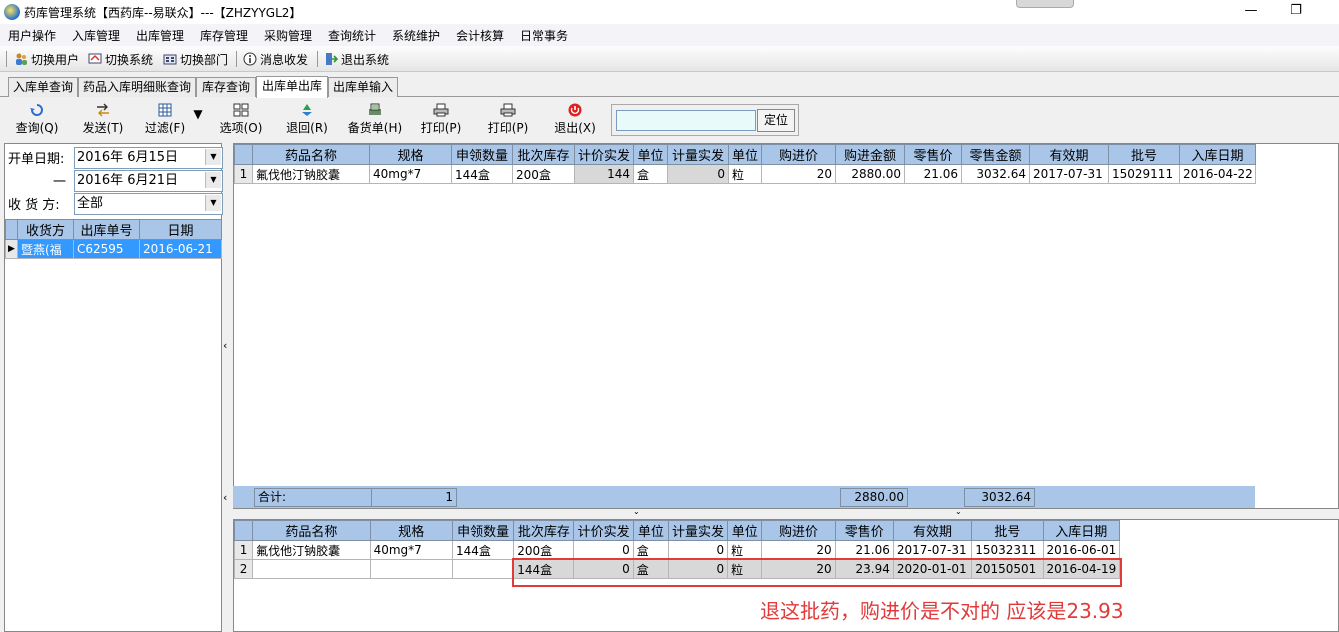 Image resolution: width=1339 pixels, height=632 pixels. Describe the element at coordinates (241, 120) in the screenshot. I see `options-button: 选项(O)` at that location.